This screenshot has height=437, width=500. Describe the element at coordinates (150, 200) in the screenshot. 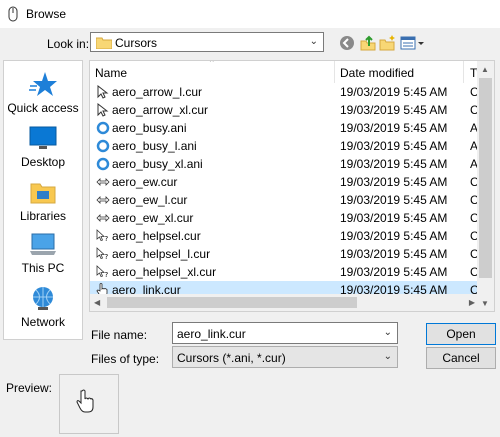

I see `file-name: aero_ew_l.cur` at that location.